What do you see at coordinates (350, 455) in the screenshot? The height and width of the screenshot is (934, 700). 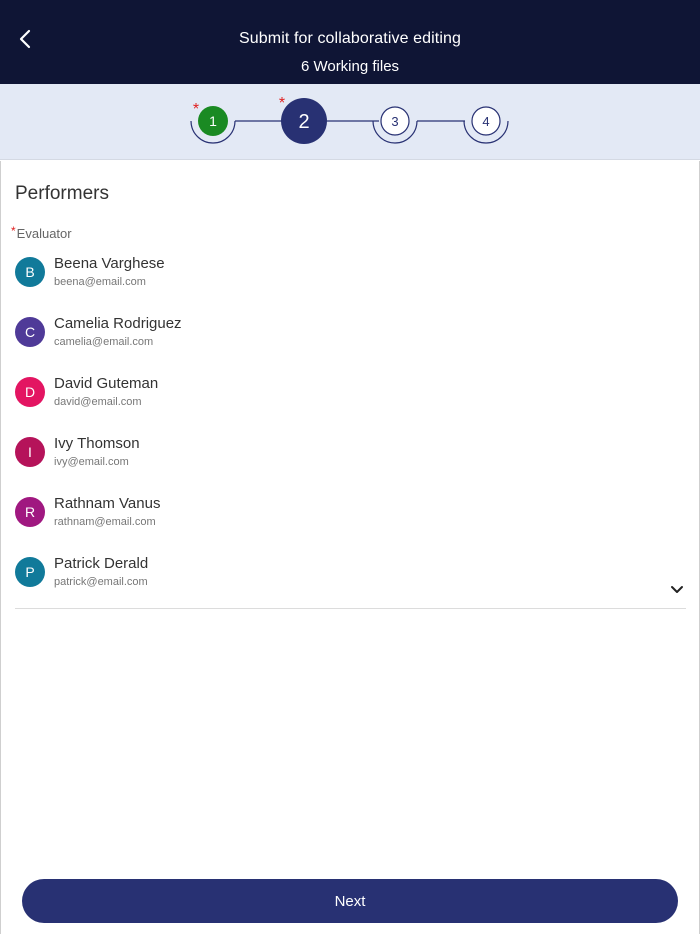 I see `list-item: I Ivy Thomson ivy@email.com` at bounding box center [350, 455].